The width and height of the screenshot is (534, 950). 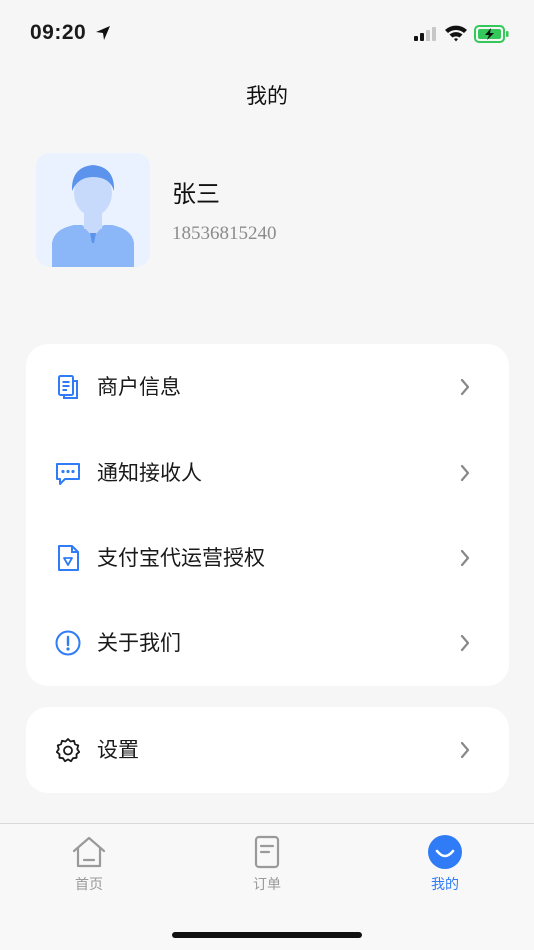 What do you see at coordinates (68, 474) in the screenshot?
I see `message-icon` at bounding box center [68, 474].